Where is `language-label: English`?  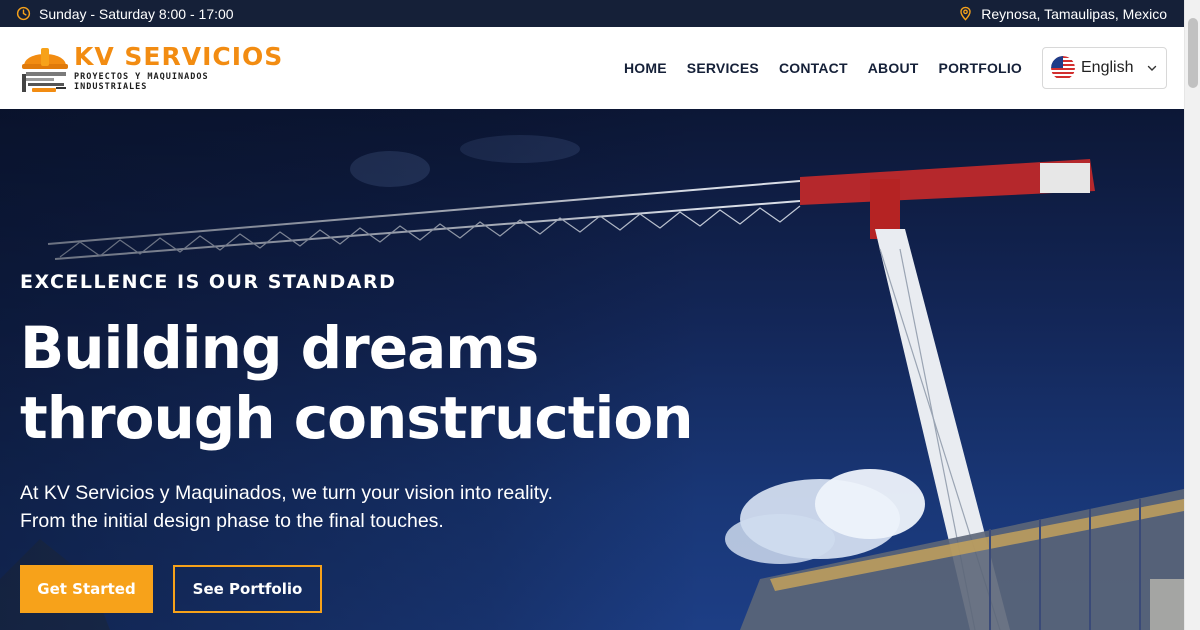 language-label: English is located at coordinates (1107, 67).